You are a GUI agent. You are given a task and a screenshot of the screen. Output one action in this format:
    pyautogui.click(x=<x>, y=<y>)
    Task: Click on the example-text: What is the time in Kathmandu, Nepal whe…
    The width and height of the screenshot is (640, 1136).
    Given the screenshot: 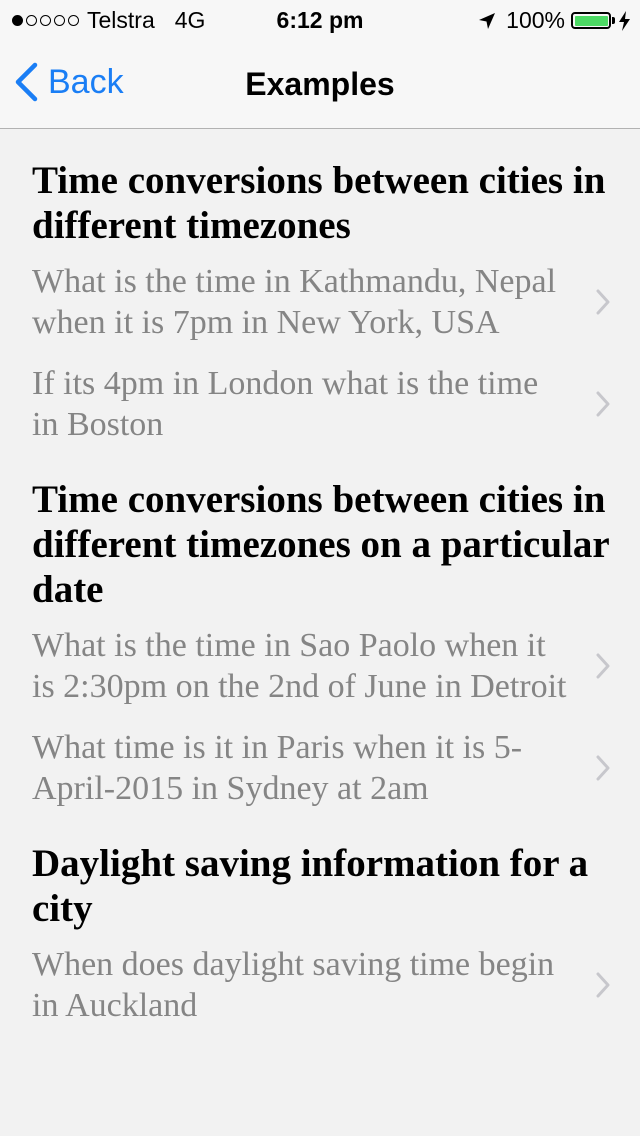 What is the action you would take?
    pyautogui.click(x=294, y=302)
    